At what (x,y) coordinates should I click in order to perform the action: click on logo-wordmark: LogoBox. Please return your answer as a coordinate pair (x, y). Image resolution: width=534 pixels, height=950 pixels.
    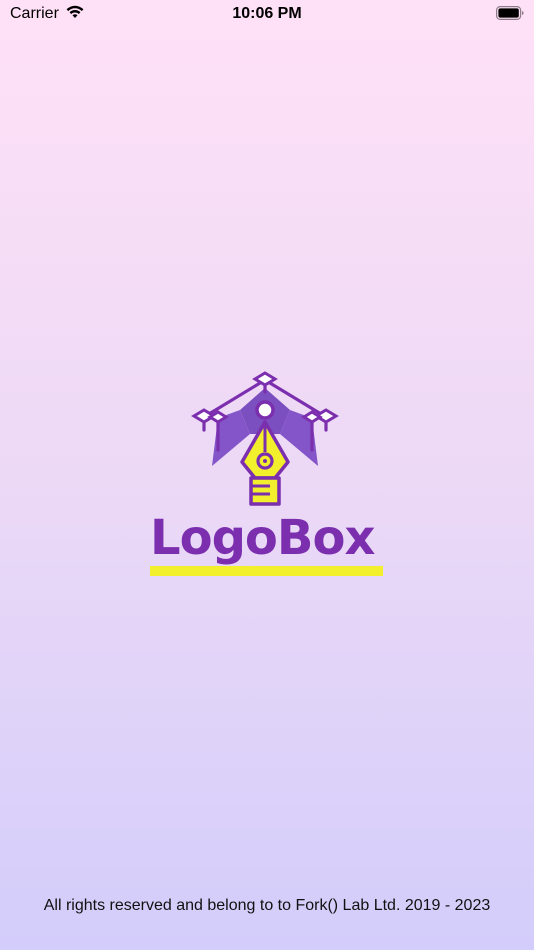
    Looking at the image, I should click on (268, 543).